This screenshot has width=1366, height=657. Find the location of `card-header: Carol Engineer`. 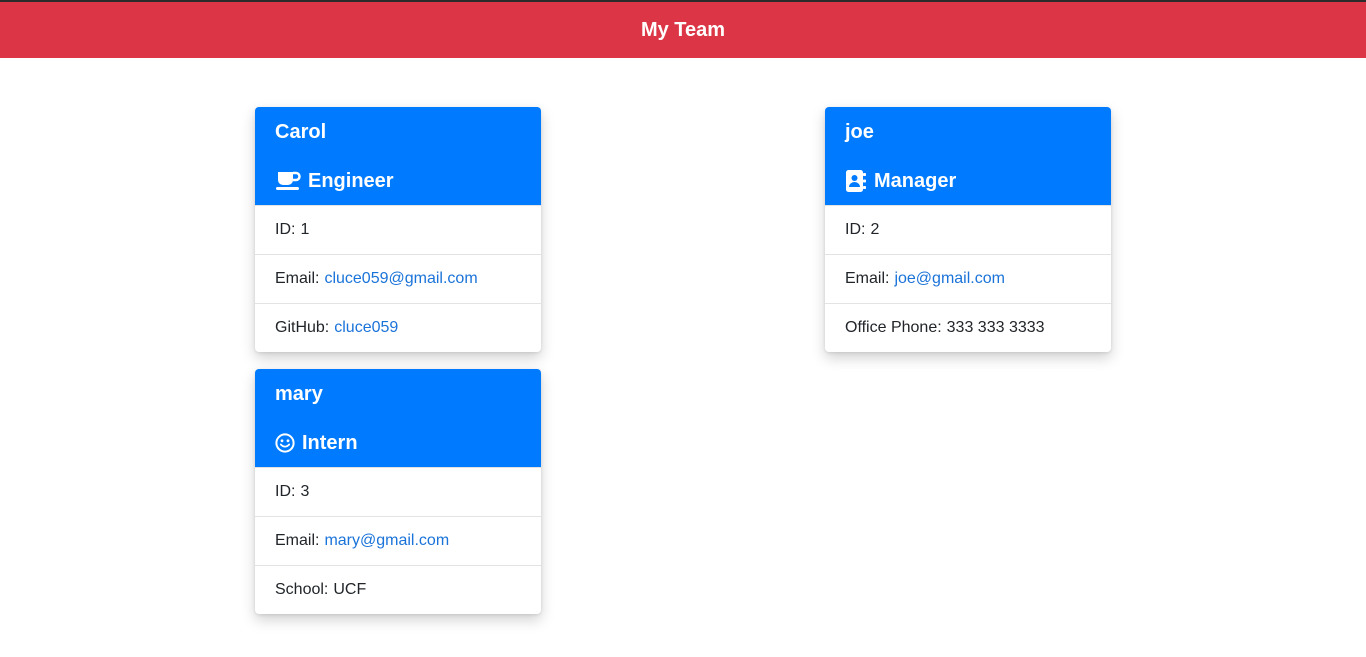

card-header: Carol Engineer is located at coordinates (398, 156).